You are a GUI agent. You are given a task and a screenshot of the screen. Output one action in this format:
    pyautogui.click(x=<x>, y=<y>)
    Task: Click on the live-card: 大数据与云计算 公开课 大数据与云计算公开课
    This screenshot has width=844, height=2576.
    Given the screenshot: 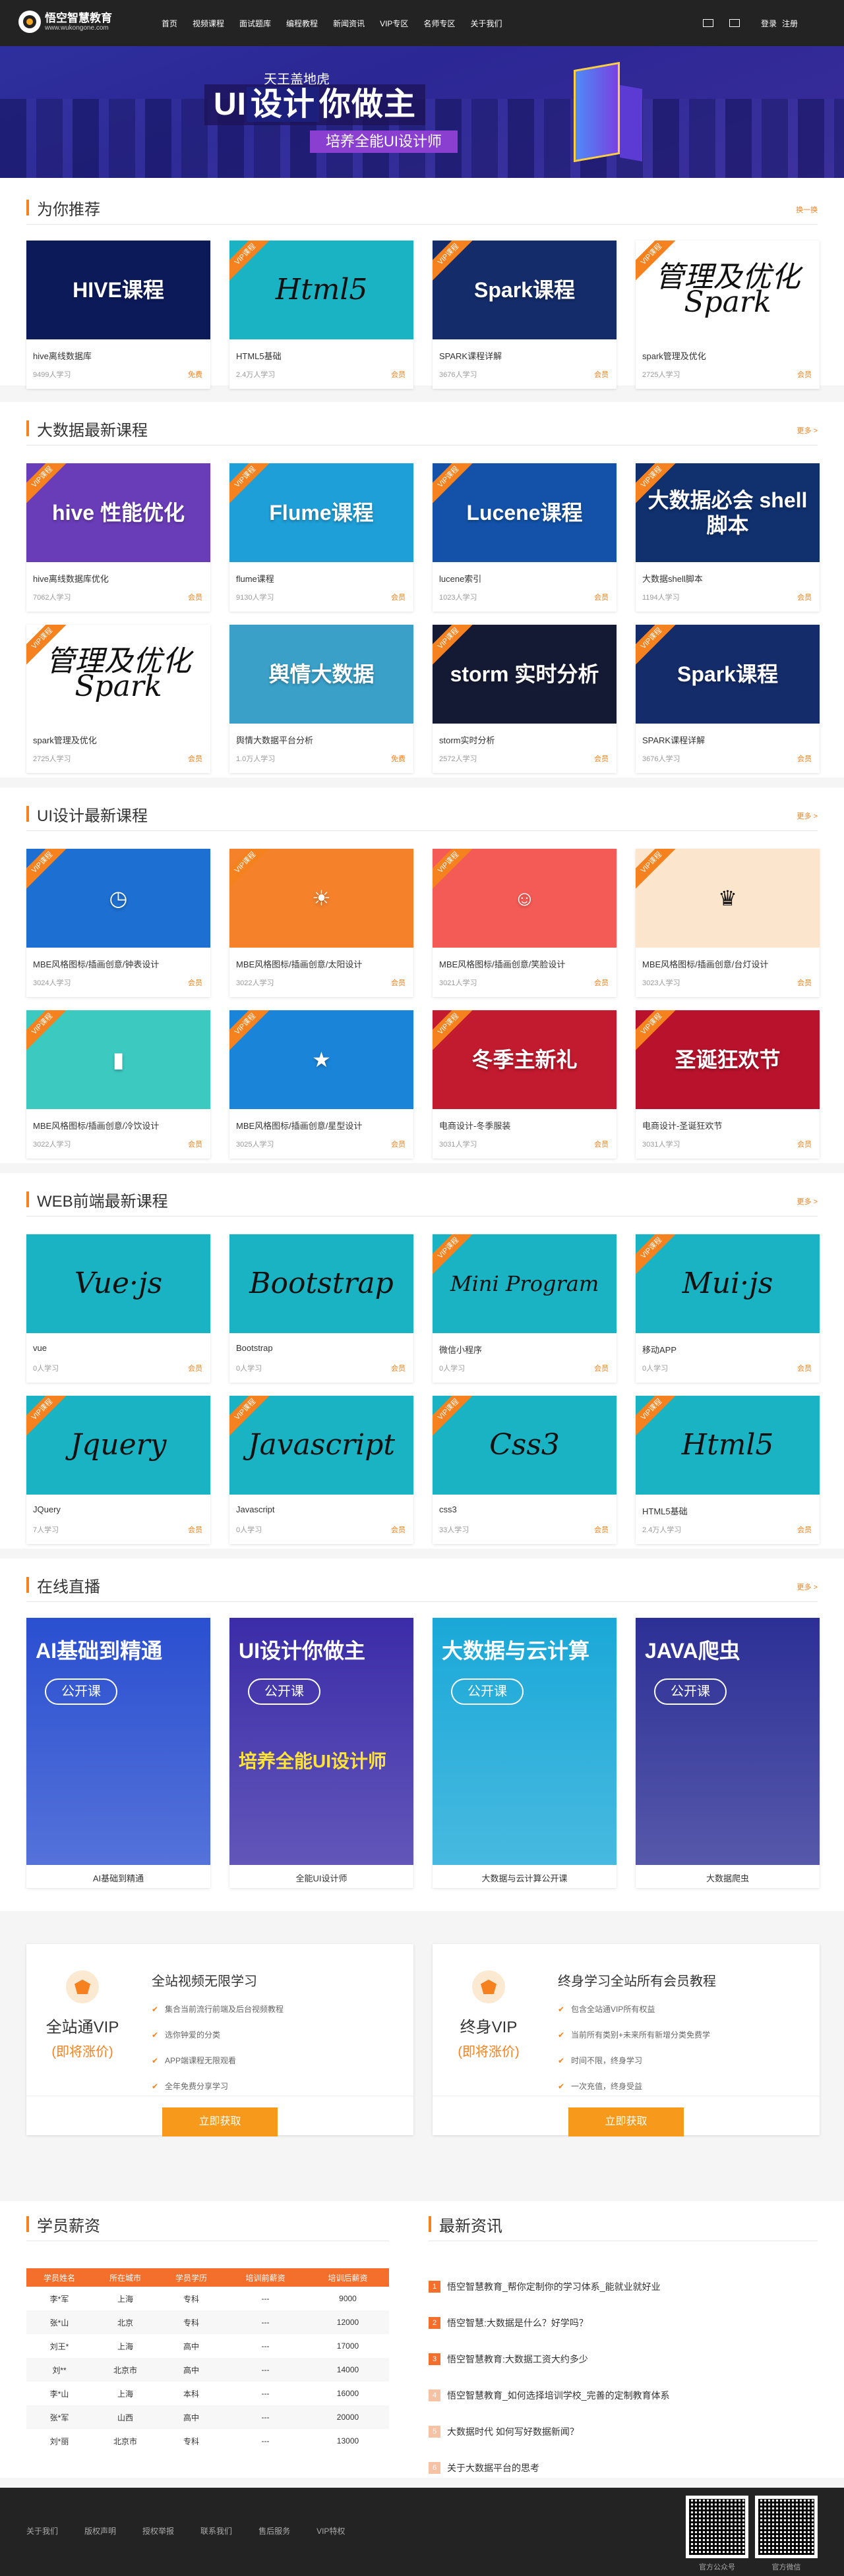 What is the action you would take?
    pyautogui.click(x=525, y=1753)
    